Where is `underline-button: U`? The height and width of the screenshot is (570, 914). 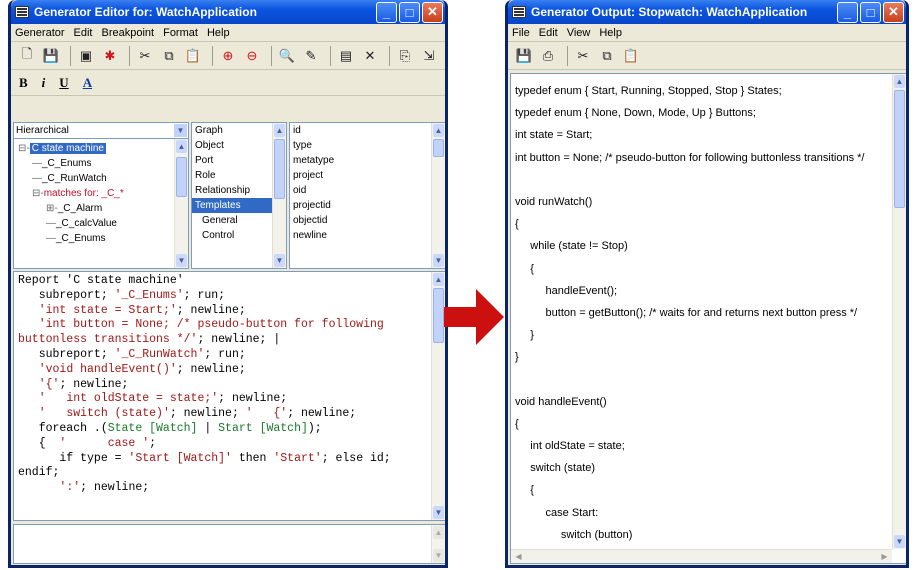
underline-button: U is located at coordinates (63, 83).